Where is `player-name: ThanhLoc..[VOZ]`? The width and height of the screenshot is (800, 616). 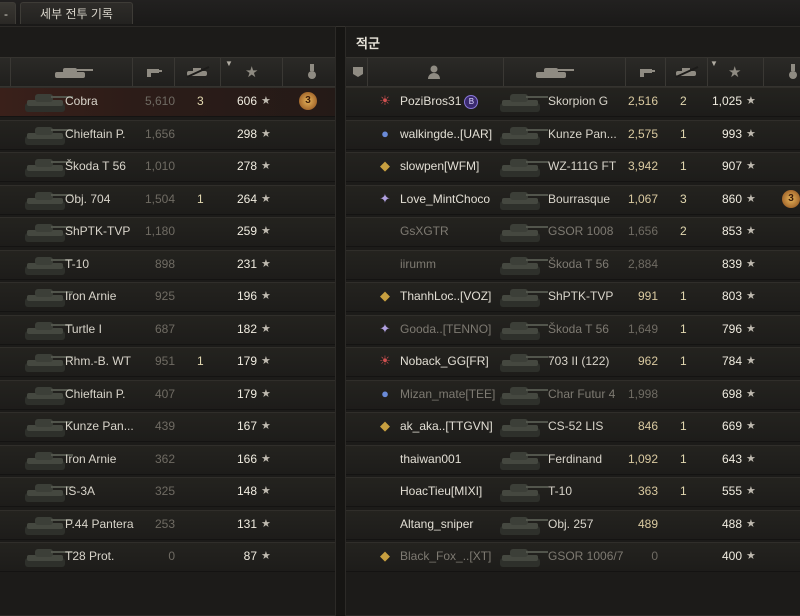
player-name: ThanhLoc..[VOZ] is located at coordinates (445, 296).